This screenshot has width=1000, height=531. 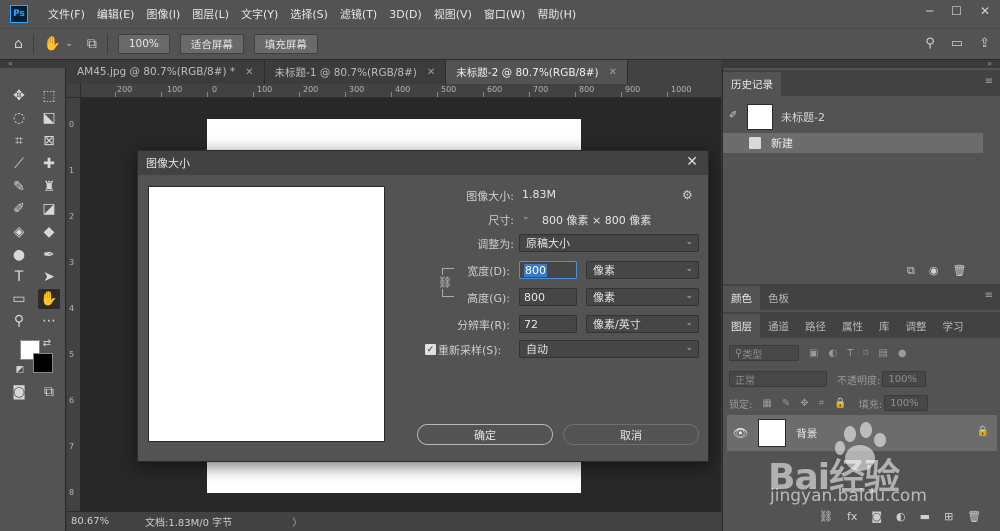 I want to click on tab-untitled-2: 未标题-2 @ 80.7%(RGB/8#) ✕, so click(x=537, y=72).